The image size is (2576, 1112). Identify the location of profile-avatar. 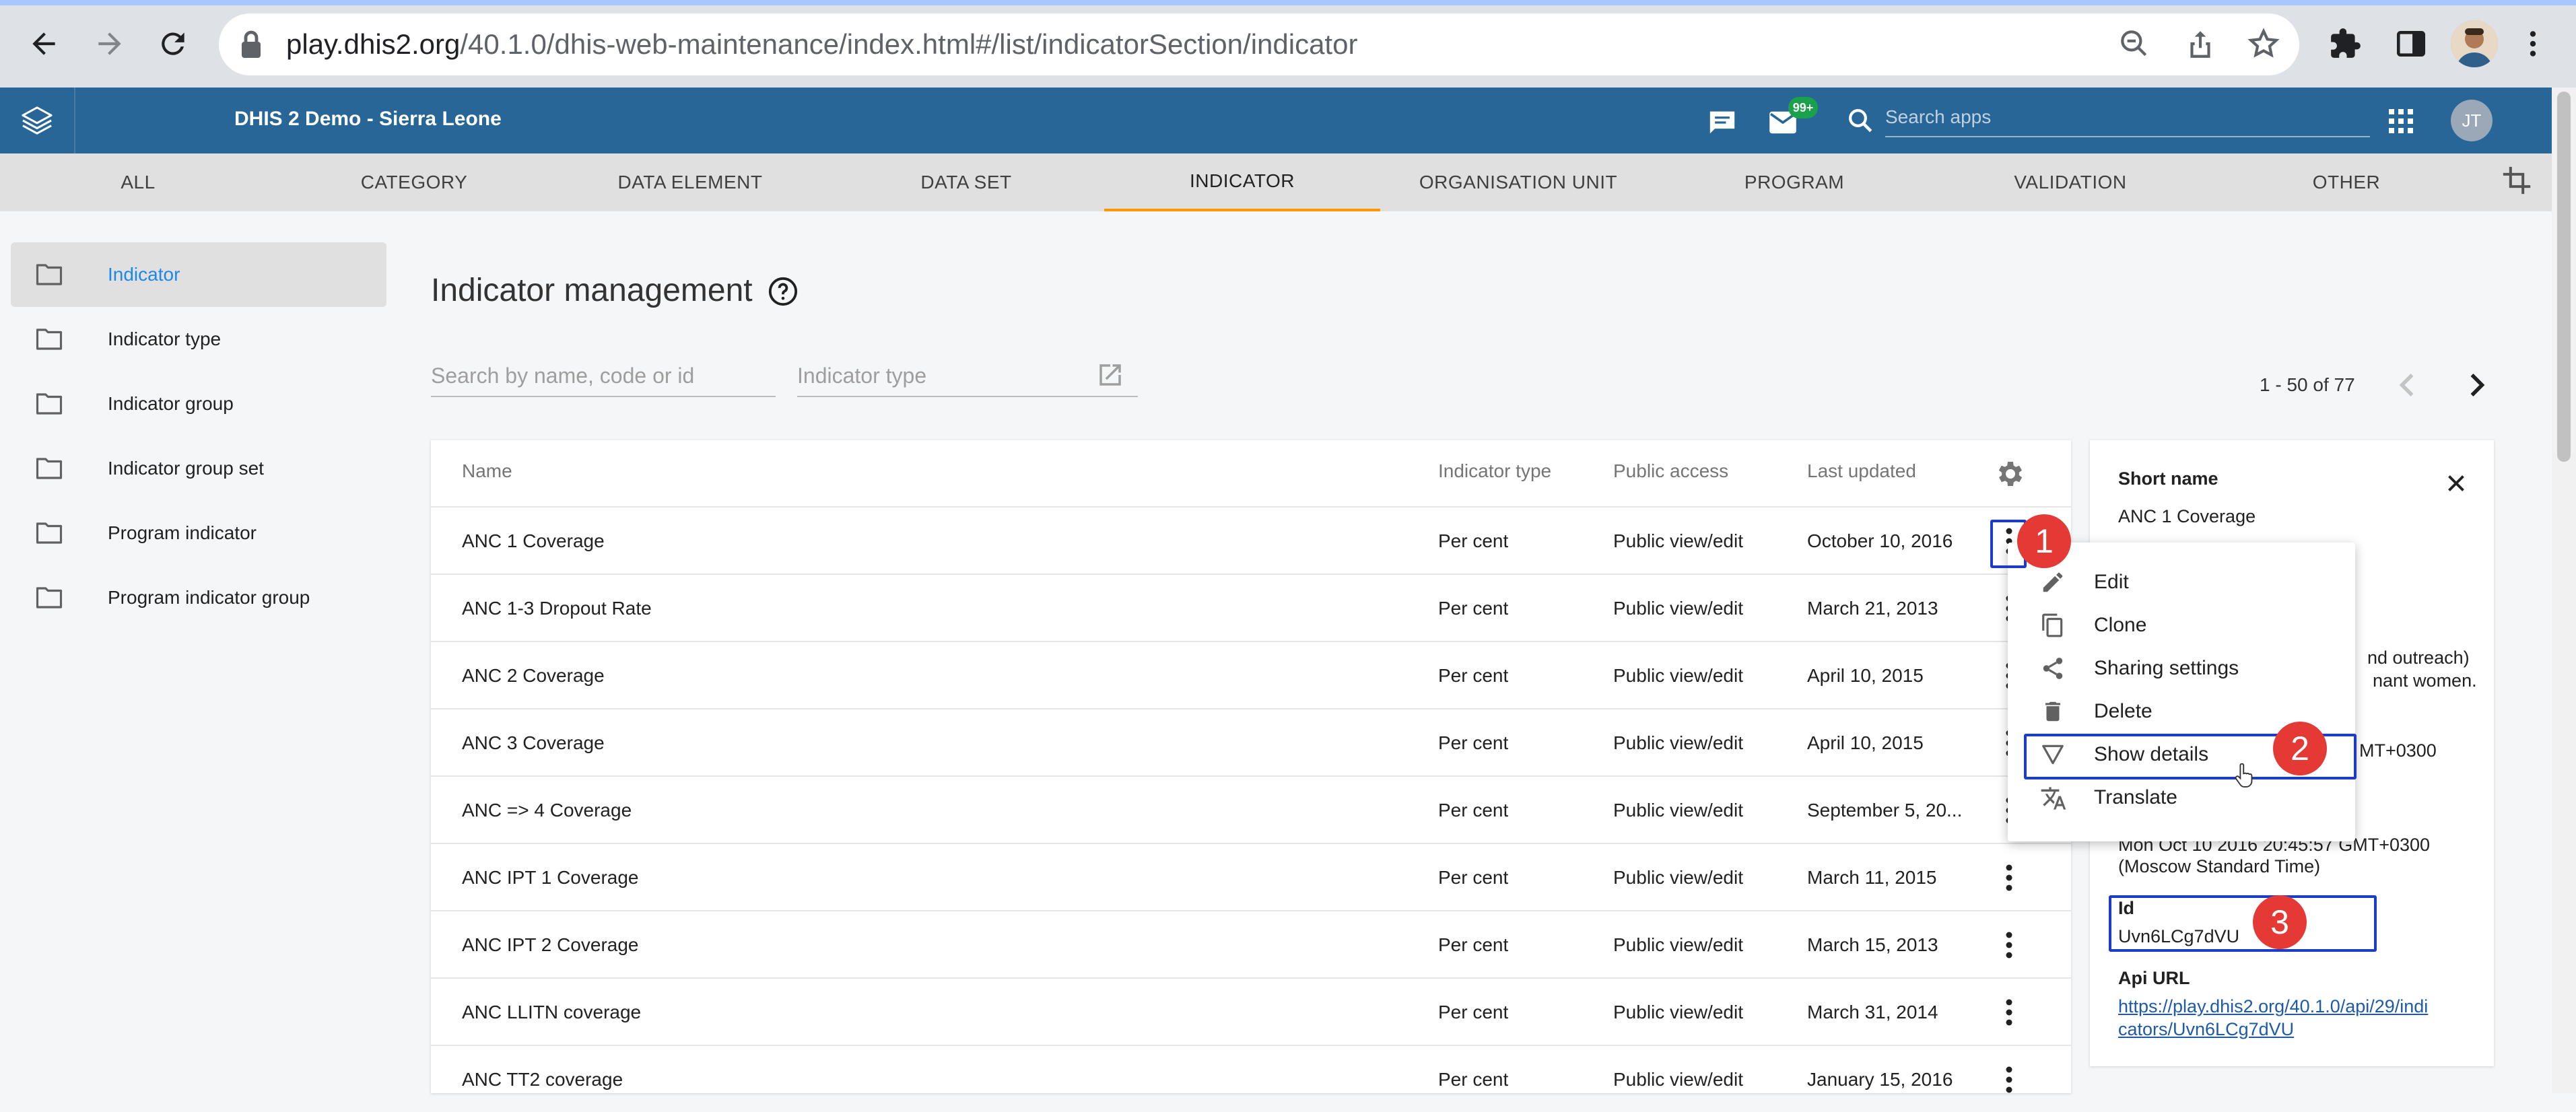
(2474, 43).